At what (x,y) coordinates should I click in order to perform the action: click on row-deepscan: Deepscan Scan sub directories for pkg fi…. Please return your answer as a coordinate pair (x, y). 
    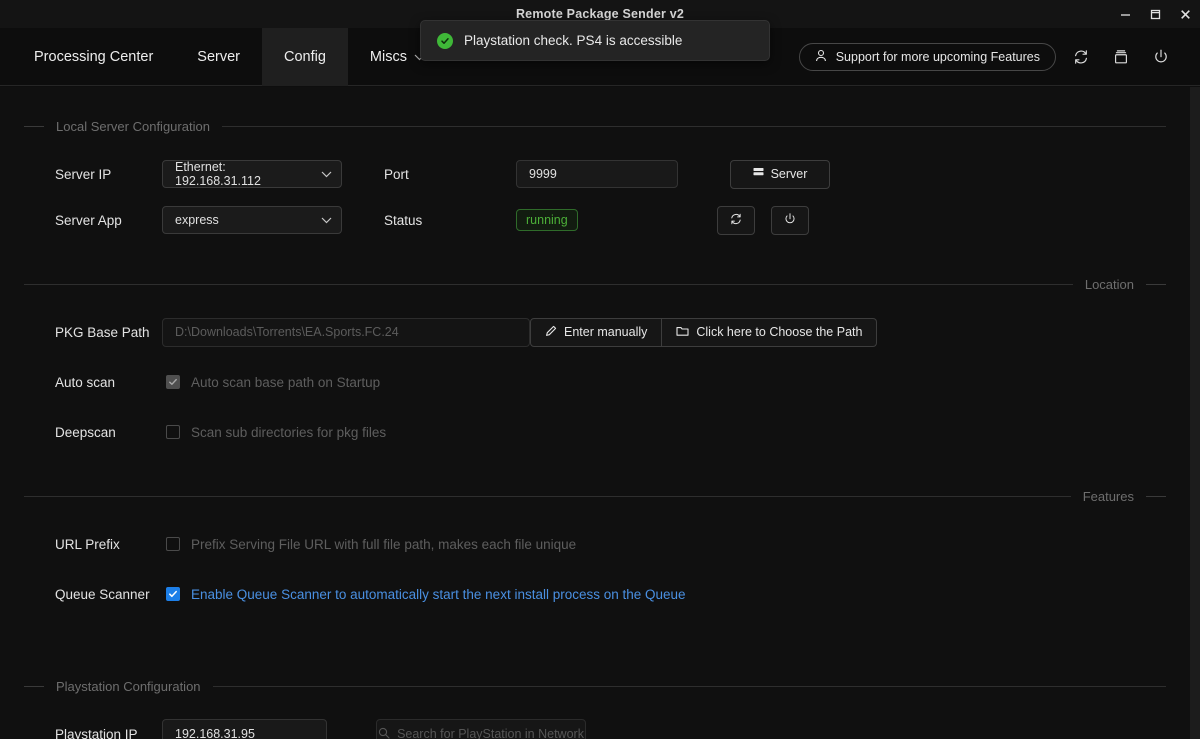
    Looking at the image, I should click on (595, 432).